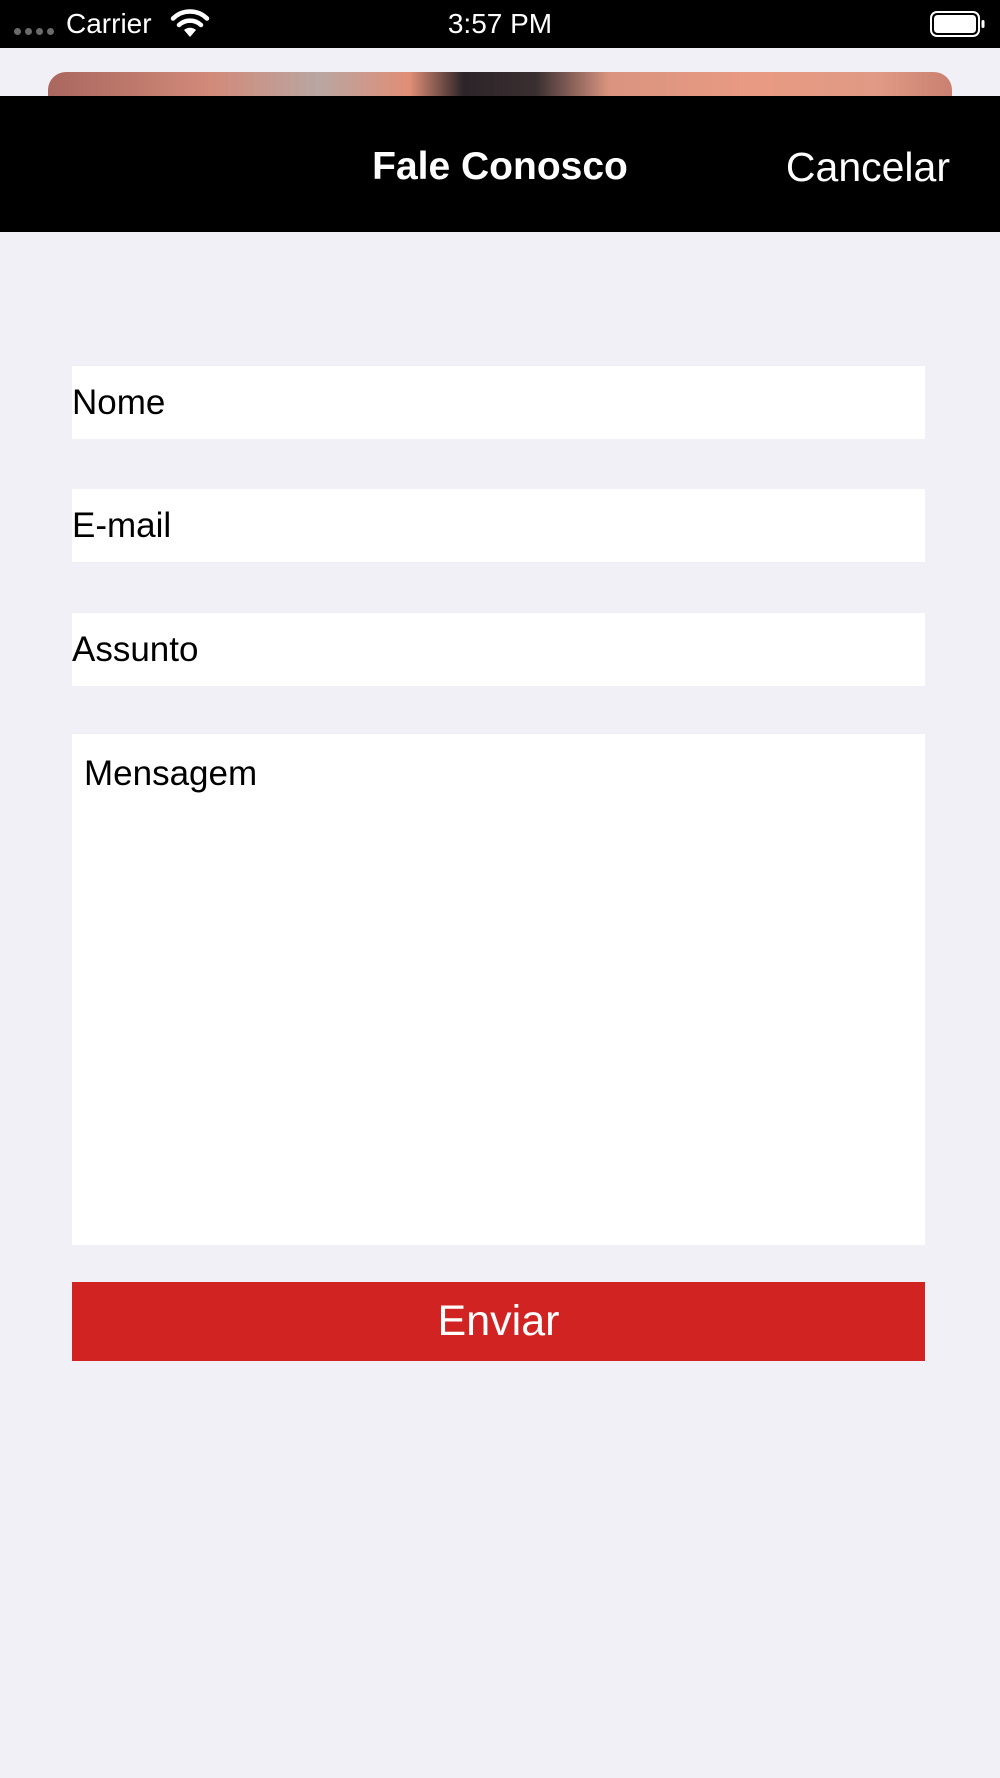 This screenshot has width=1000, height=1778. What do you see at coordinates (498, 402) in the screenshot?
I see `name-field` at bounding box center [498, 402].